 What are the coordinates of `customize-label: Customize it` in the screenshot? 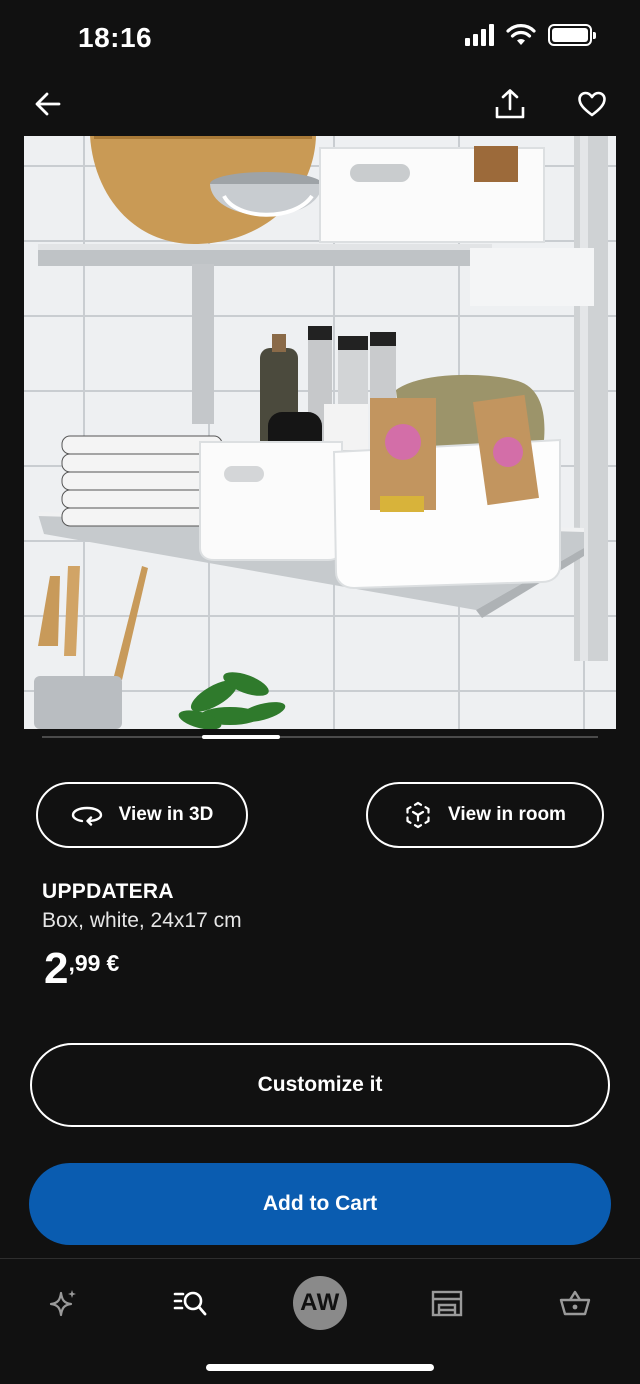 It's located at (320, 1084).